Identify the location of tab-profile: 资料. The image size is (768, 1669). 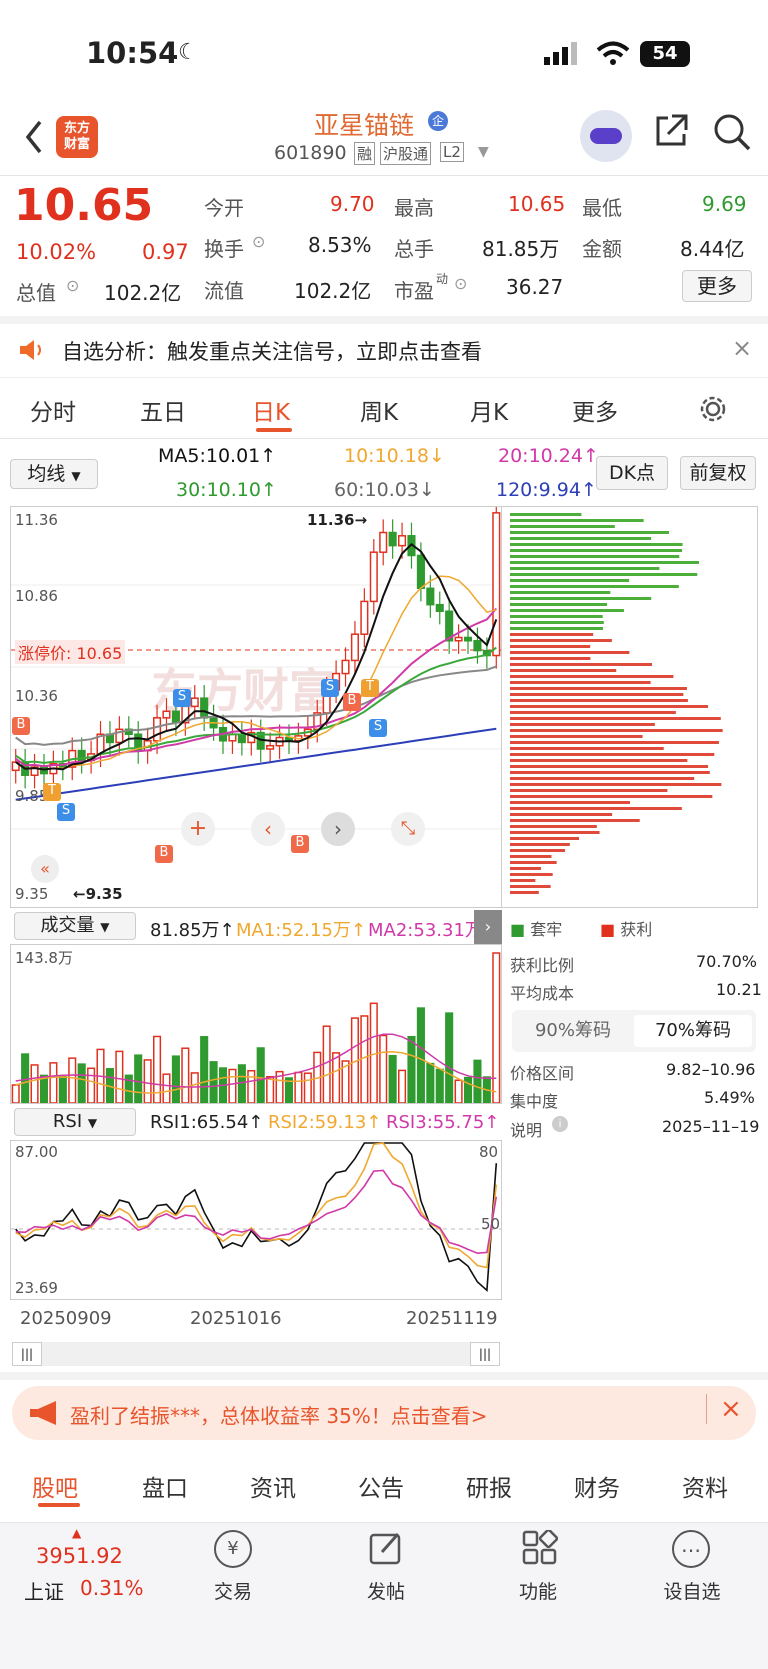
(705, 1486).